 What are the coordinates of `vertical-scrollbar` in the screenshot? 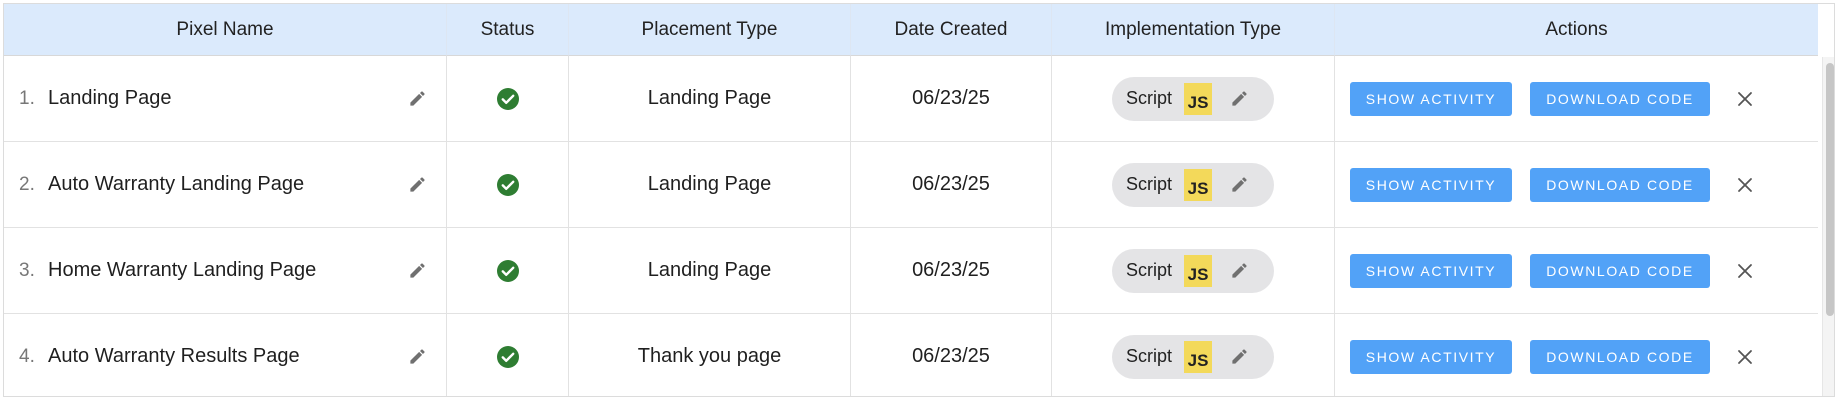 It's located at (1828, 226).